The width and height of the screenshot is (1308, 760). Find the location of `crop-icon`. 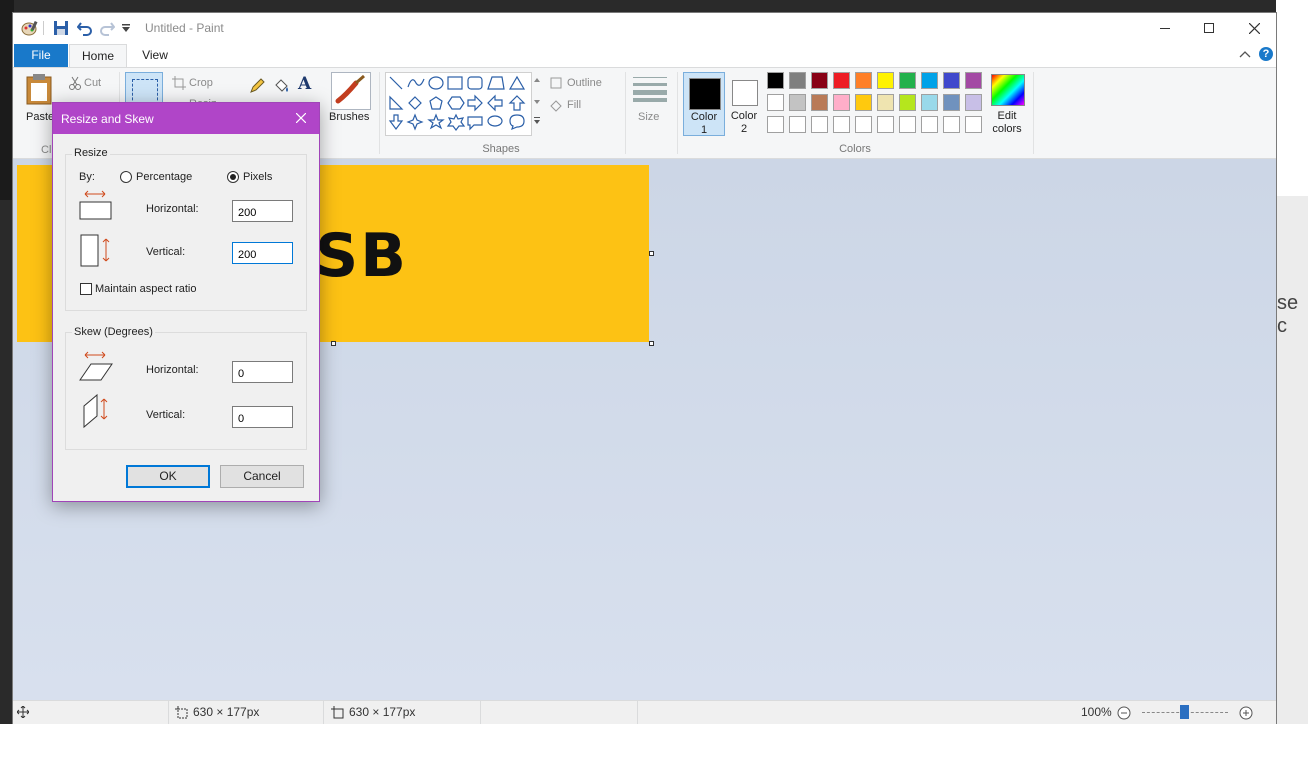

crop-icon is located at coordinates (179, 84).